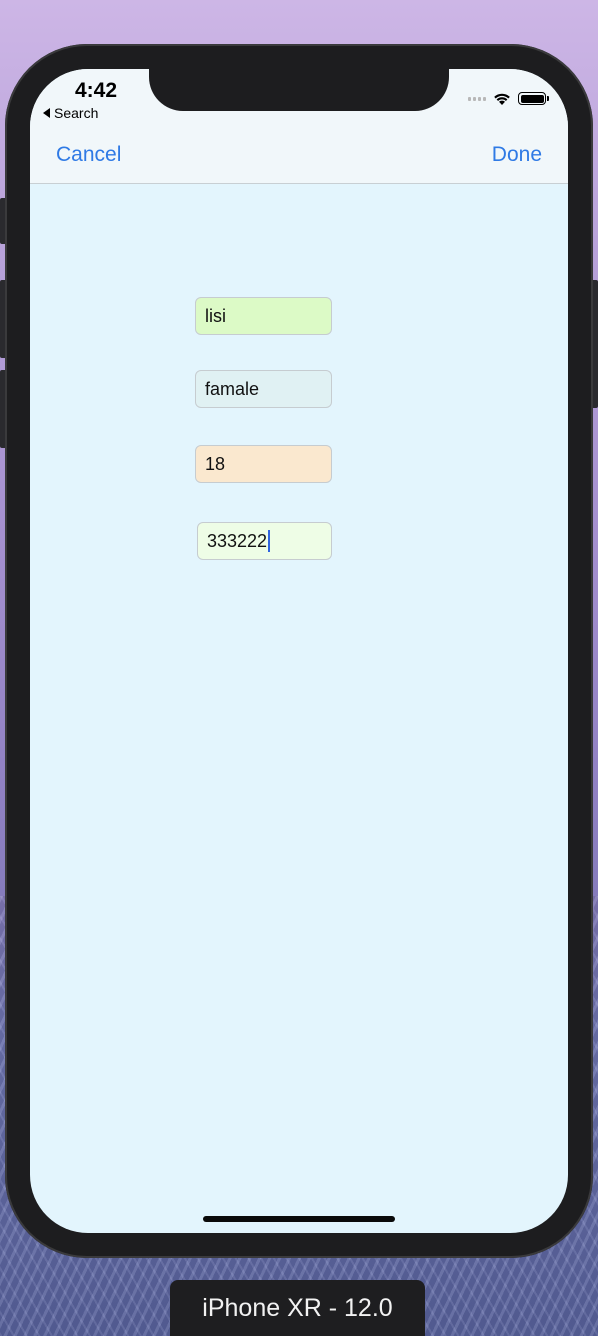 The image size is (598, 1336). I want to click on status-indicators, so click(508, 98).